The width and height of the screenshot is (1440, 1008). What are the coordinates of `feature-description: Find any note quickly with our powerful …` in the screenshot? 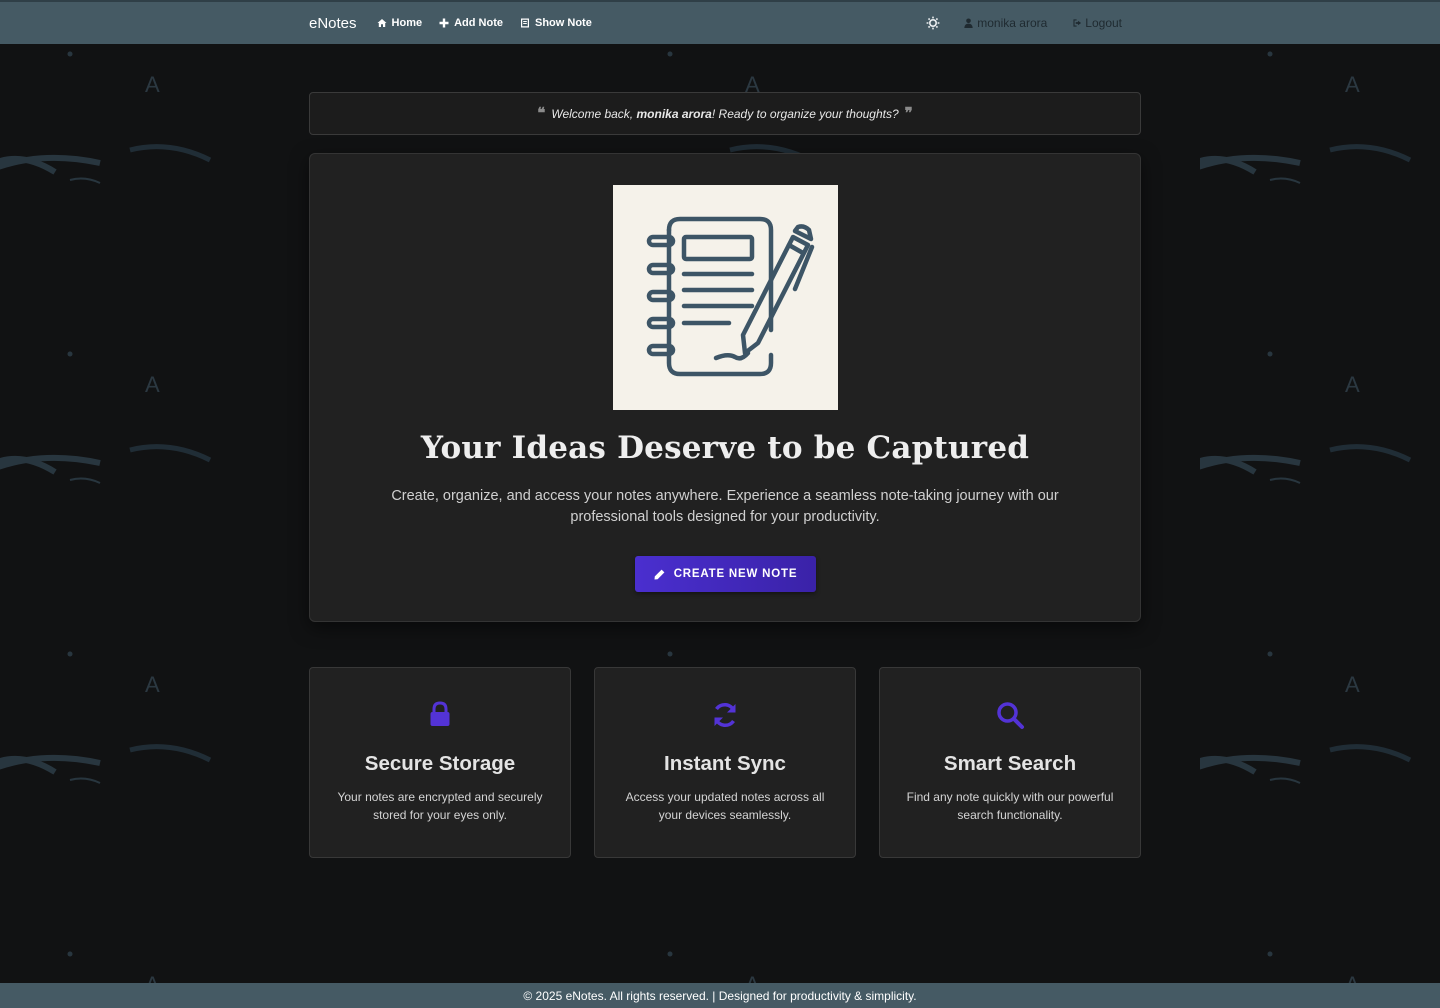 It's located at (1010, 806).